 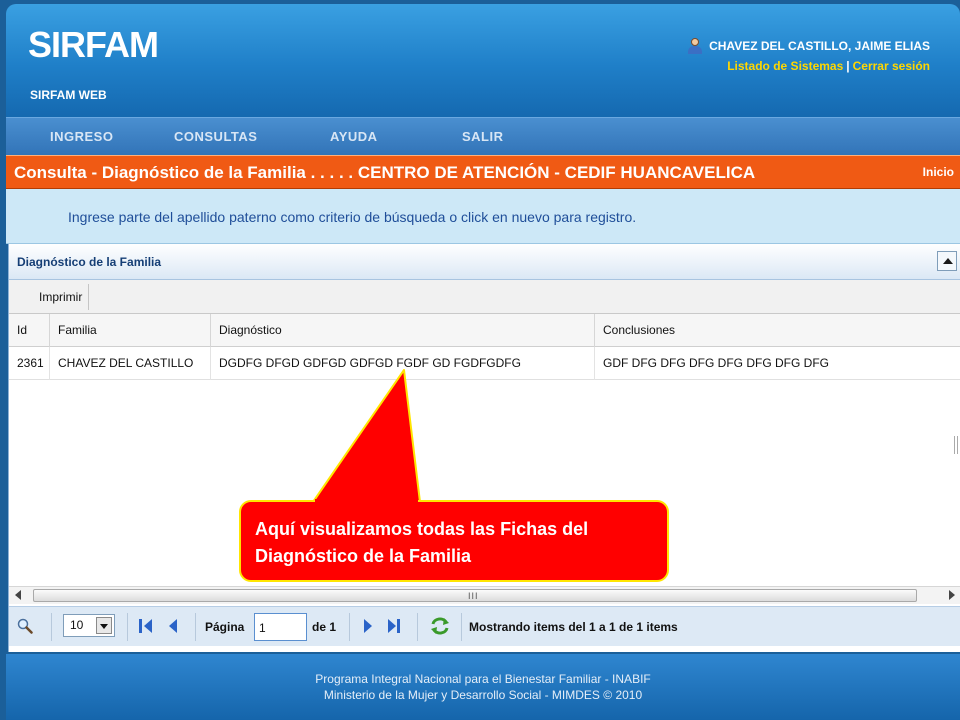 What do you see at coordinates (81, 136) in the screenshot?
I see `nav-item-ingreso: INGRESO` at bounding box center [81, 136].